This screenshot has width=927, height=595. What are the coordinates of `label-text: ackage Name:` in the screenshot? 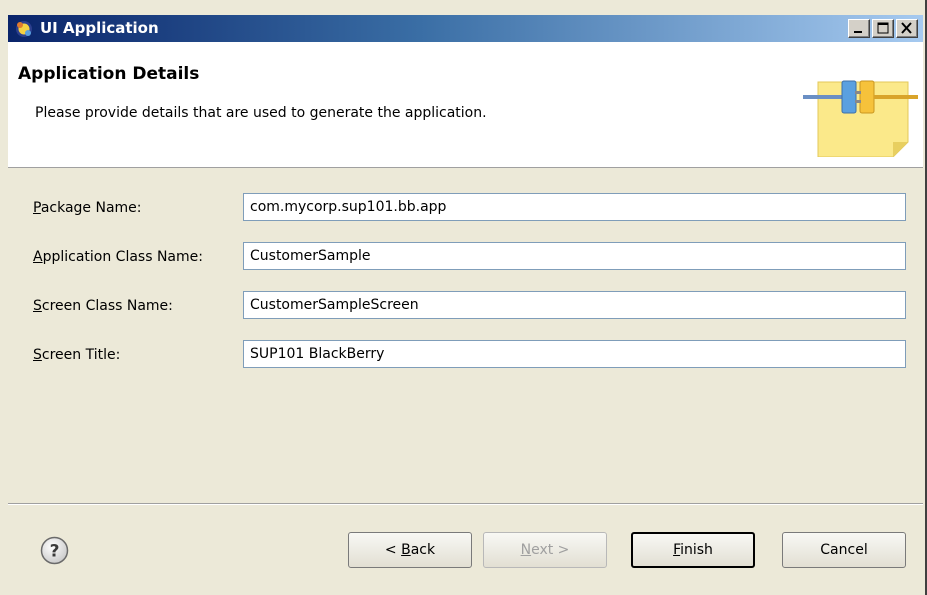 It's located at (91, 208).